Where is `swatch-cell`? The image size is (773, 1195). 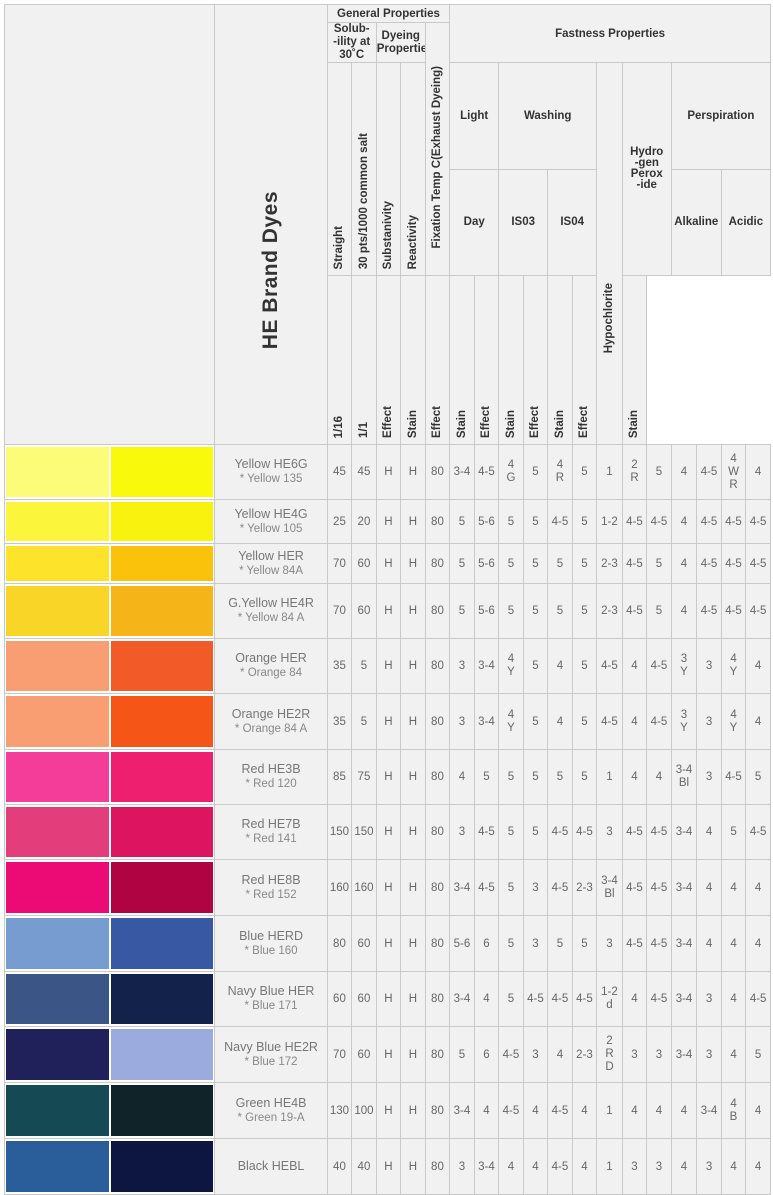
swatch-cell is located at coordinates (109, 666).